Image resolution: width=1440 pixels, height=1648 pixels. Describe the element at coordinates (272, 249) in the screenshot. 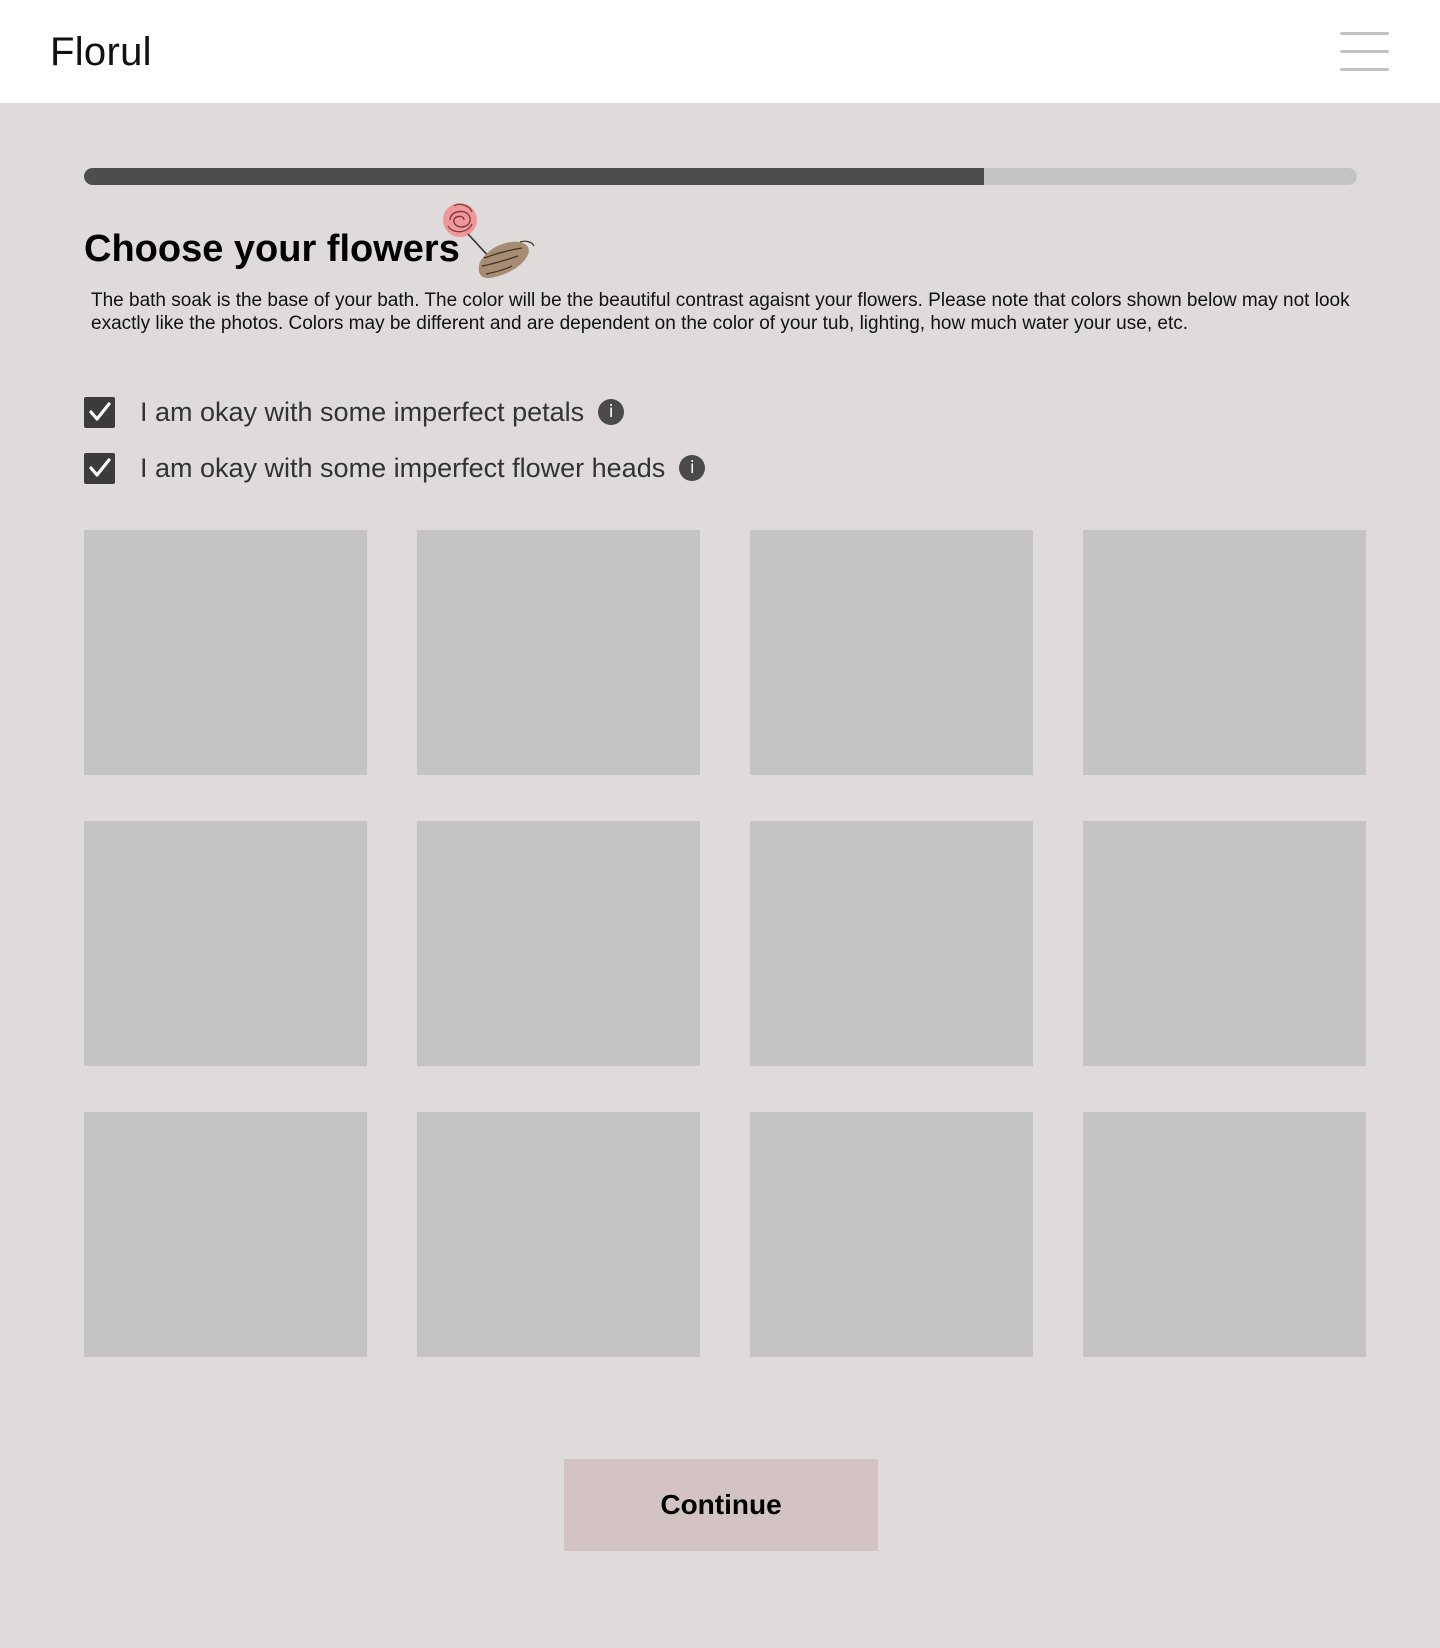

I see `page-title: Choose your flowers` at that location.